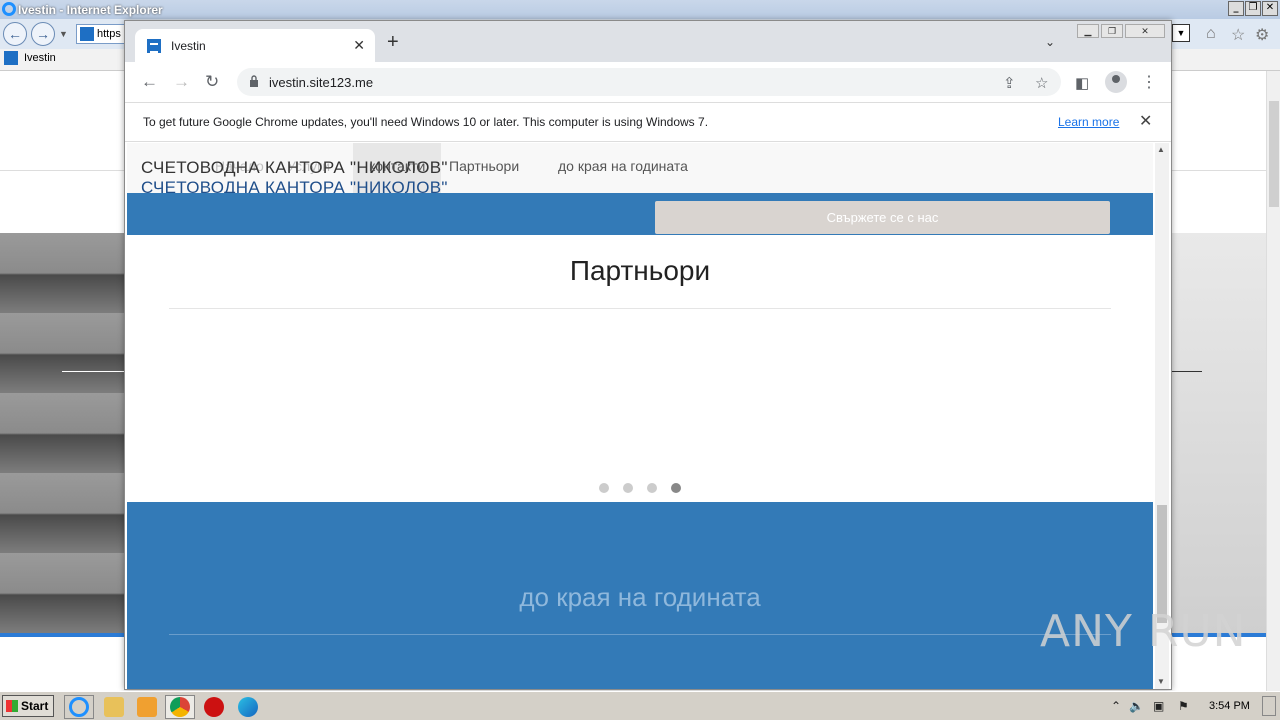  I want to click on ie-address-bar: https, so click(101, 34).